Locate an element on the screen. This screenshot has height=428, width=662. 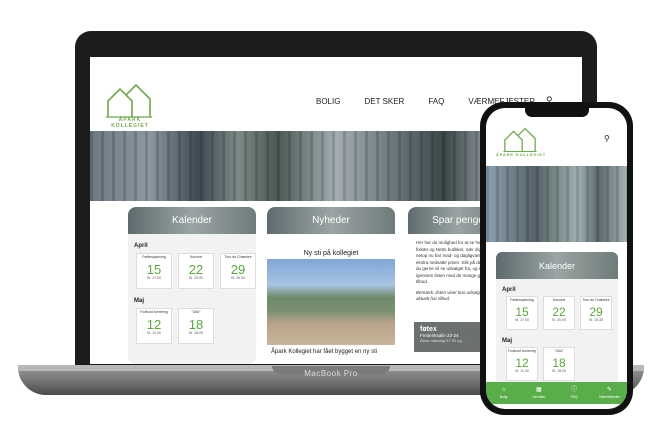
nav-item-det-sker: DET SKER is located at coordinates (384, 101).